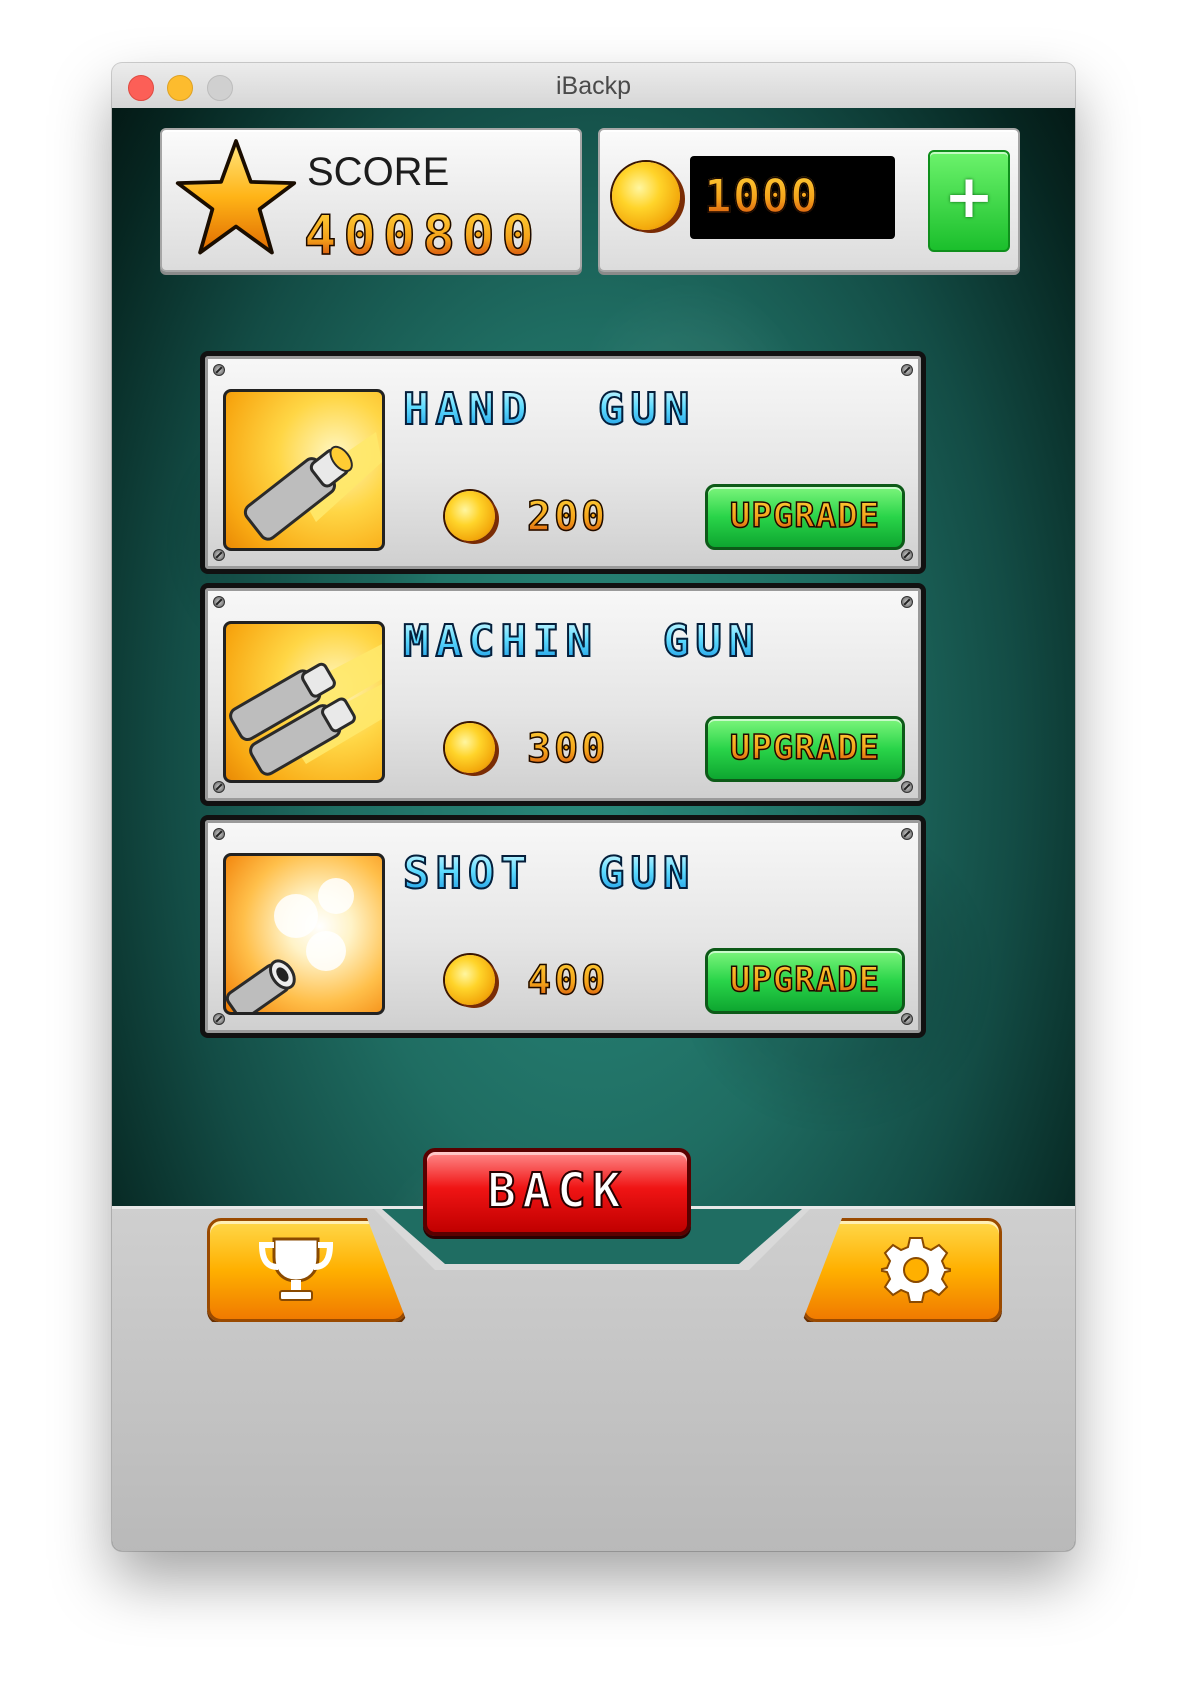  I want to click on shotgun-icon, so click(304, 934).